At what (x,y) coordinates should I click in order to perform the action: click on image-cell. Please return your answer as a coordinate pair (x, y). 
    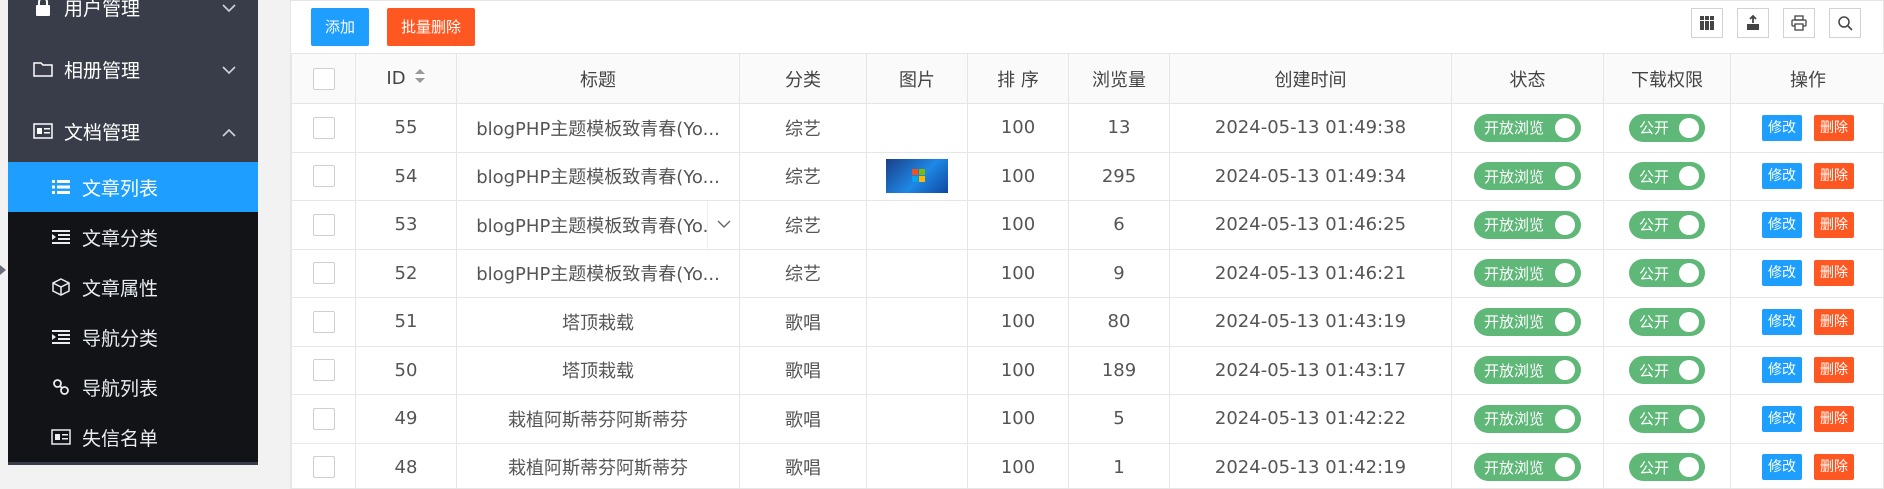
    Looking at the image, I should click on (917, 370).